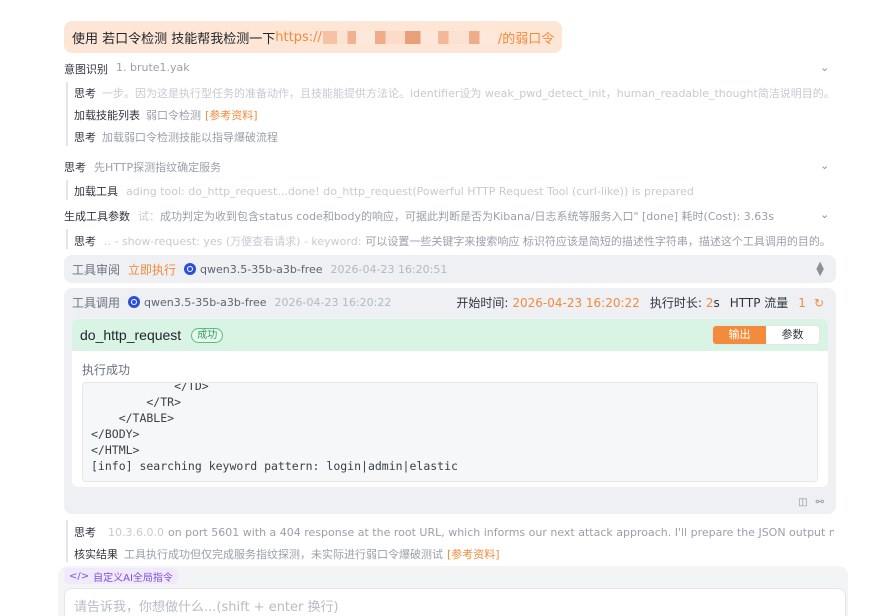 This screenshot has height=616, width=876. What do you see at coordinates (450, 335) in the screenshot?
I see `tool-result-header: do_http_request 成功 输出 参数` at bounding box center [450, 335].